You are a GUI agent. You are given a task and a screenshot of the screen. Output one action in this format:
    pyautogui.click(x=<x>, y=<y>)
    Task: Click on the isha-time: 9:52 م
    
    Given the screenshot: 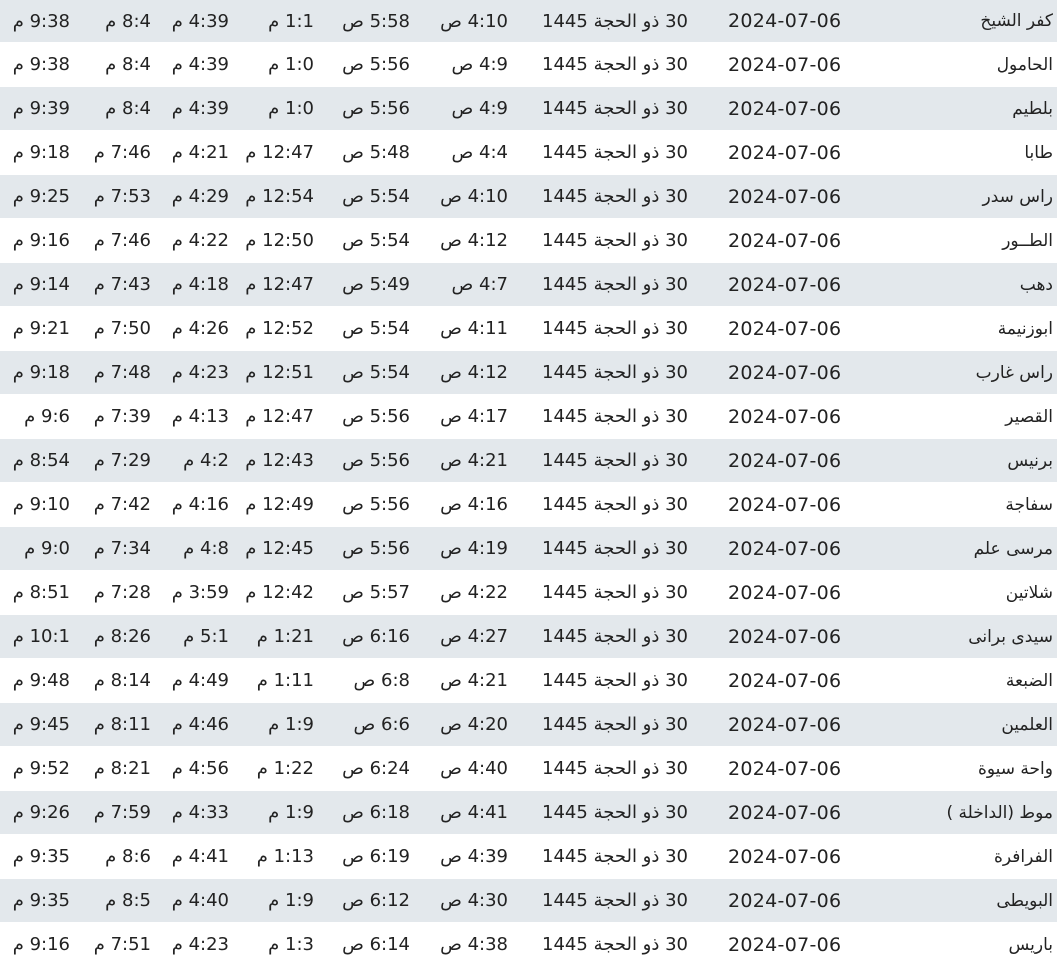 What is the action you would take?
    pyautogui.click(x=41, y=768)
    